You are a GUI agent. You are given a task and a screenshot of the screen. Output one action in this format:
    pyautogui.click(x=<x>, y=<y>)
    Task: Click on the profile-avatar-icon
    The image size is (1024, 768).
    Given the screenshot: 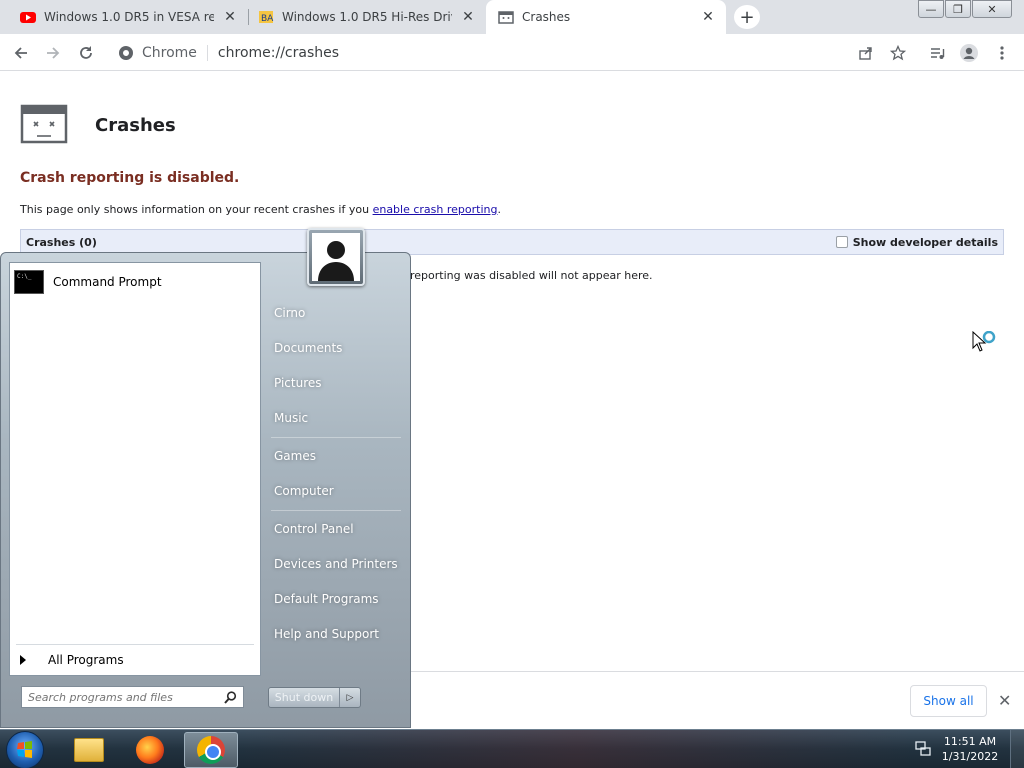 What is the action you would take?
    pyautogui.click(x=969, y=53)
    